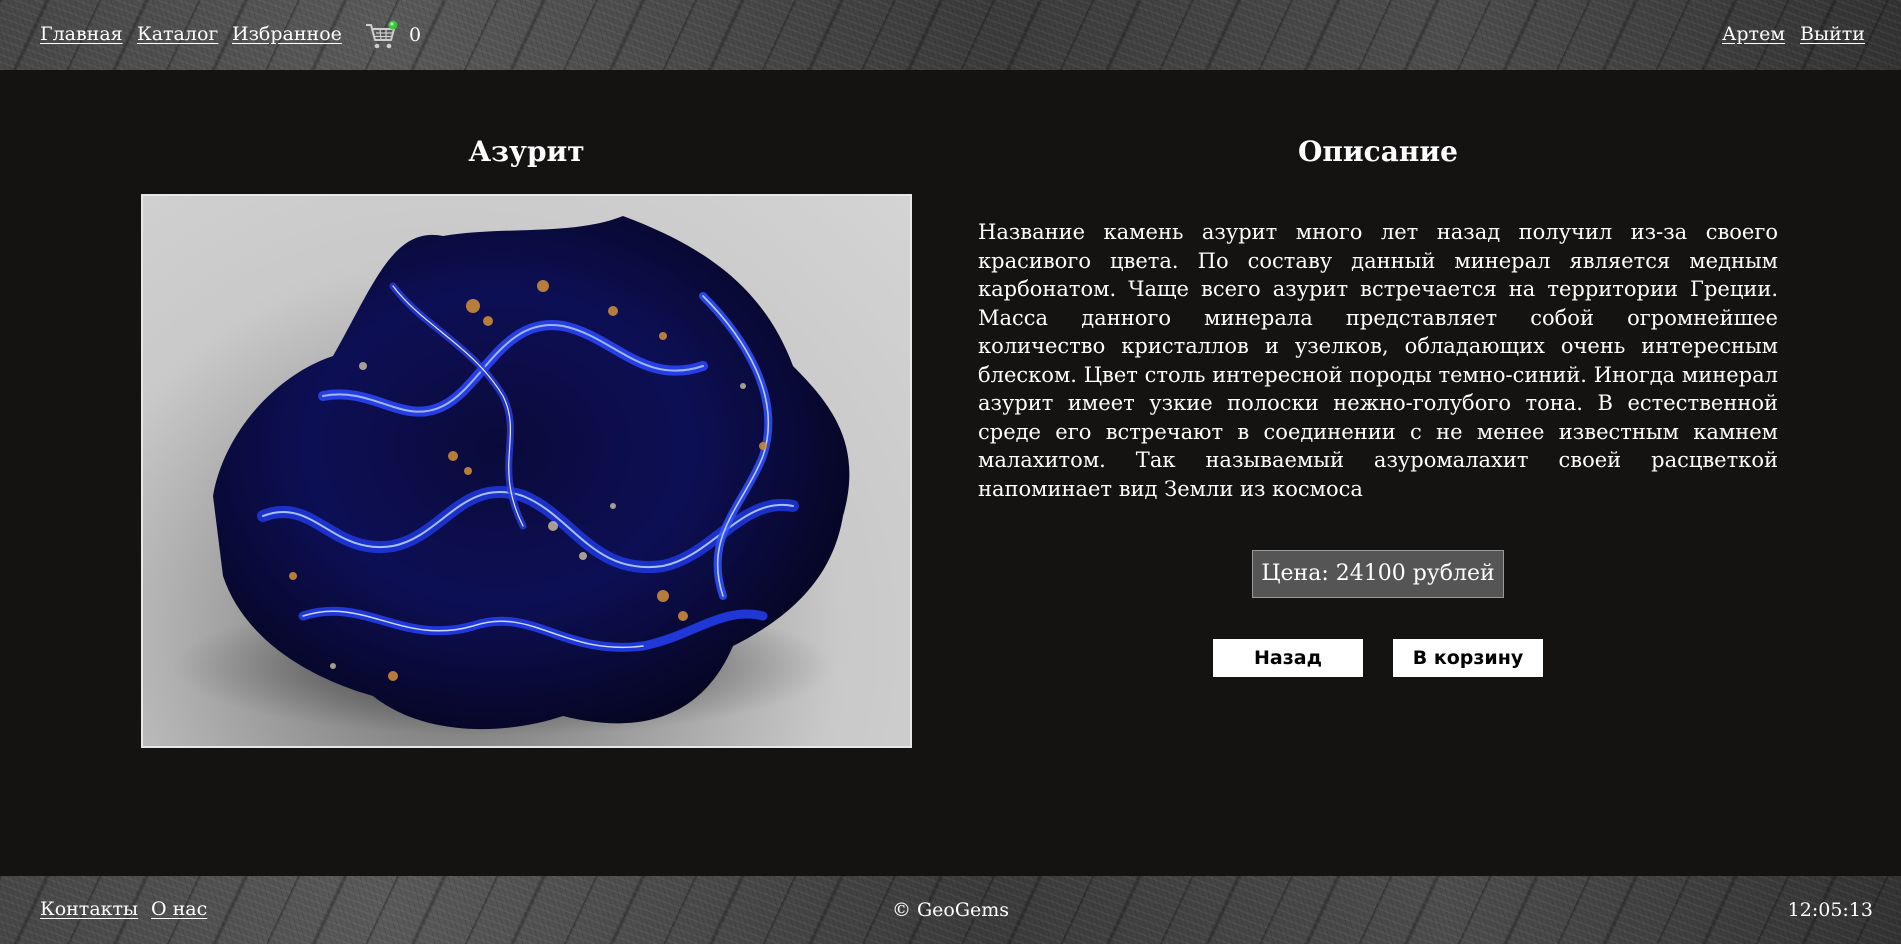  Describe the element at coordinates (1288, 658) in the screenshot. I see `back-button: Назад` at that location.